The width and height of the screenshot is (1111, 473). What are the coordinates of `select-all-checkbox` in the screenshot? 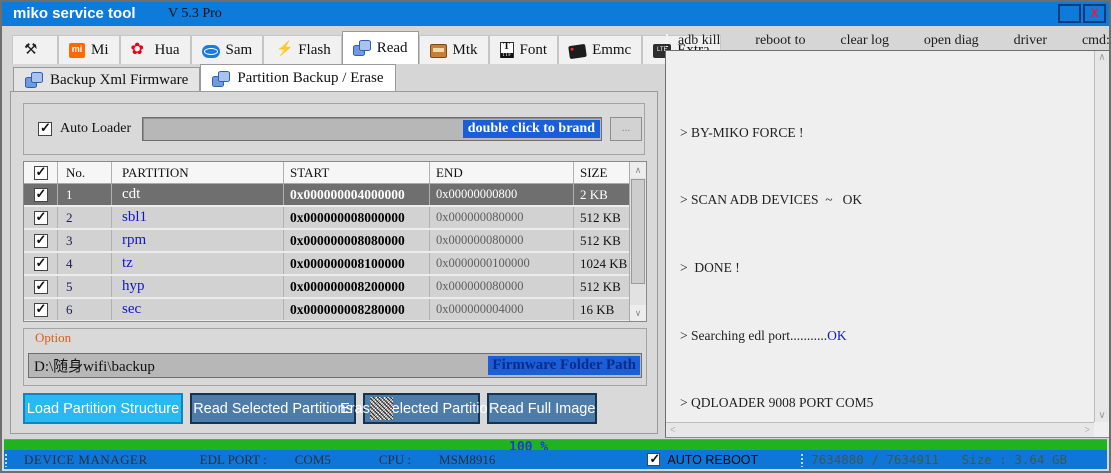 It's located at (40, 172).